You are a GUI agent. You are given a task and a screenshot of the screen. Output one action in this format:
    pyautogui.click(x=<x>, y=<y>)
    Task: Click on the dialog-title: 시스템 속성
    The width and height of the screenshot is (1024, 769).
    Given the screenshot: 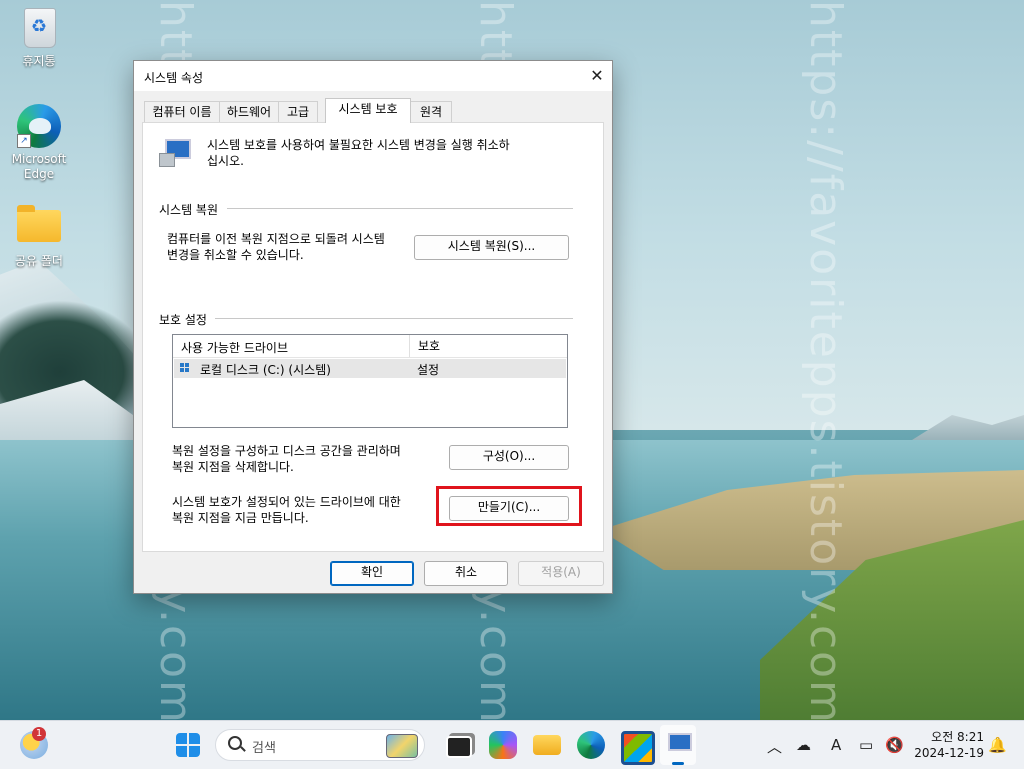 What is the action you would take?
    pyautogui.click(x=174, y=78)
    